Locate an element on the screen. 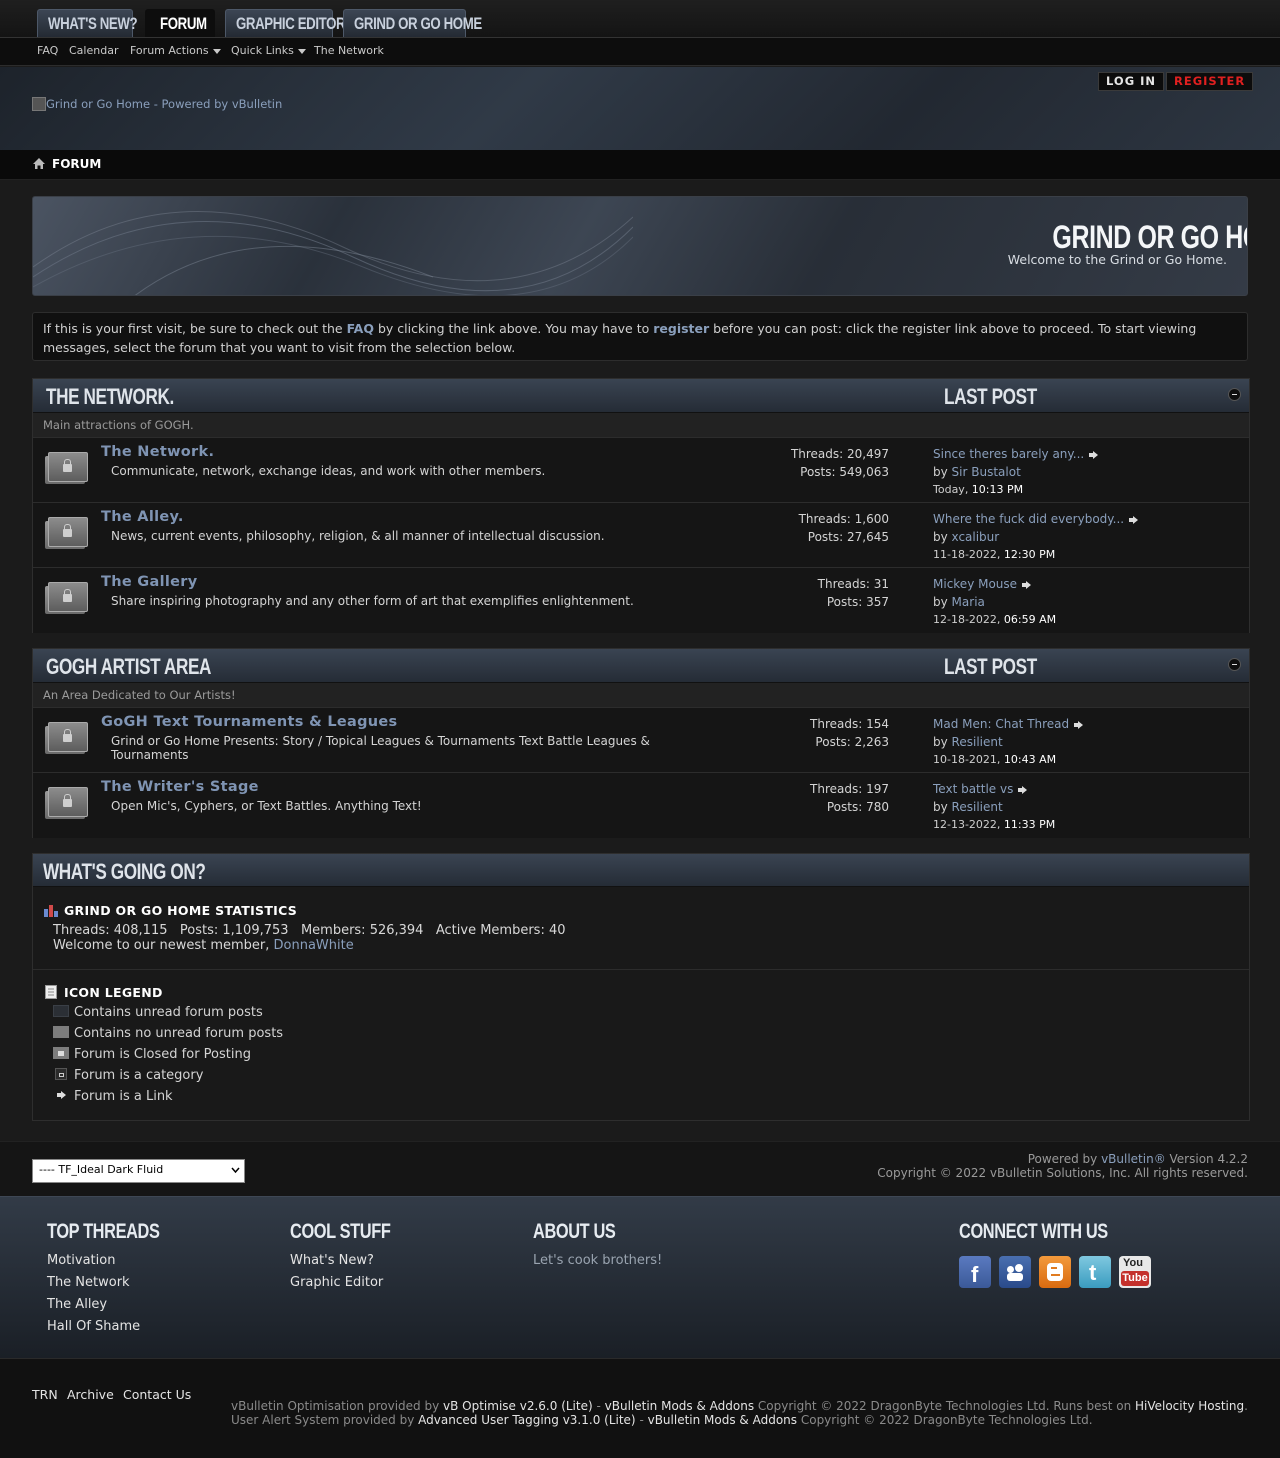  subnav-forum-actions: Forum Actions is located at coordinates (175, 50).